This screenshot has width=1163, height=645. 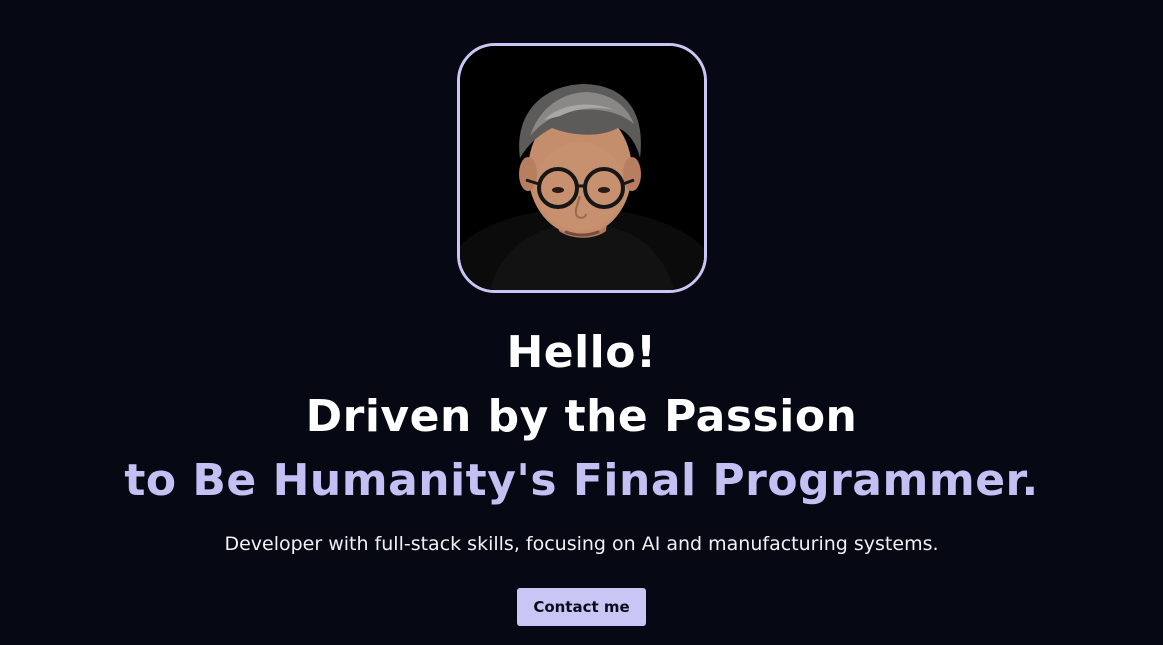 I want to click on headline-passion: Driven by the Passion, so click(x=581, y=416).